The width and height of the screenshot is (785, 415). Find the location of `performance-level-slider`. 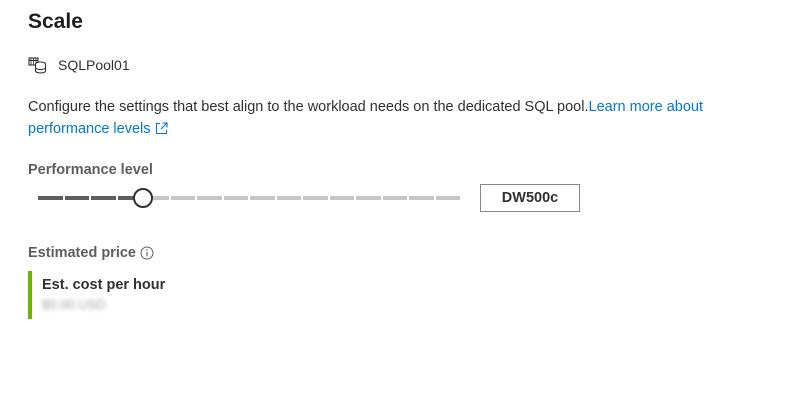

performance-level-slider is located at coordinates (249, 198).